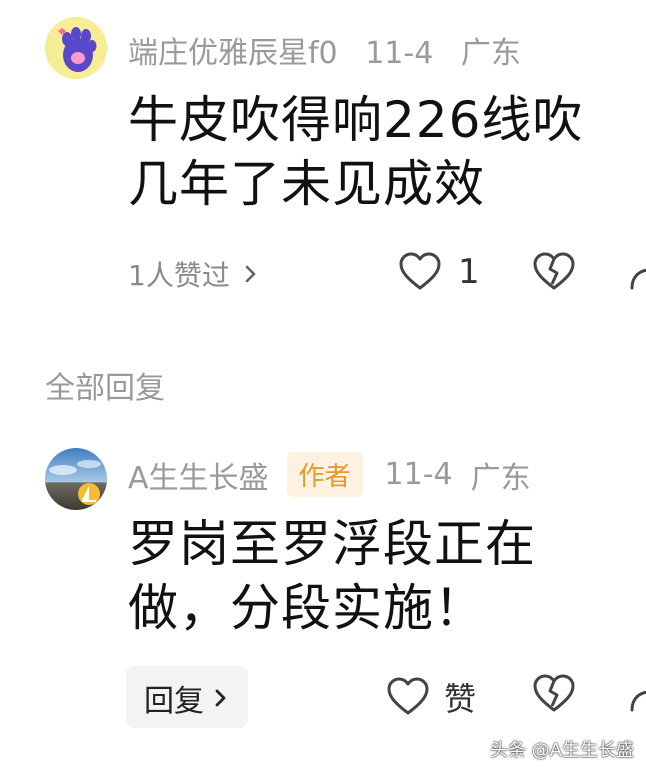 This screenshot has height=768, width=646. What do you see at coordinates (306, 608) in the screenshot?
I see `reply-text-line2: 做，分段实施！` at bounding box center [306, 608].